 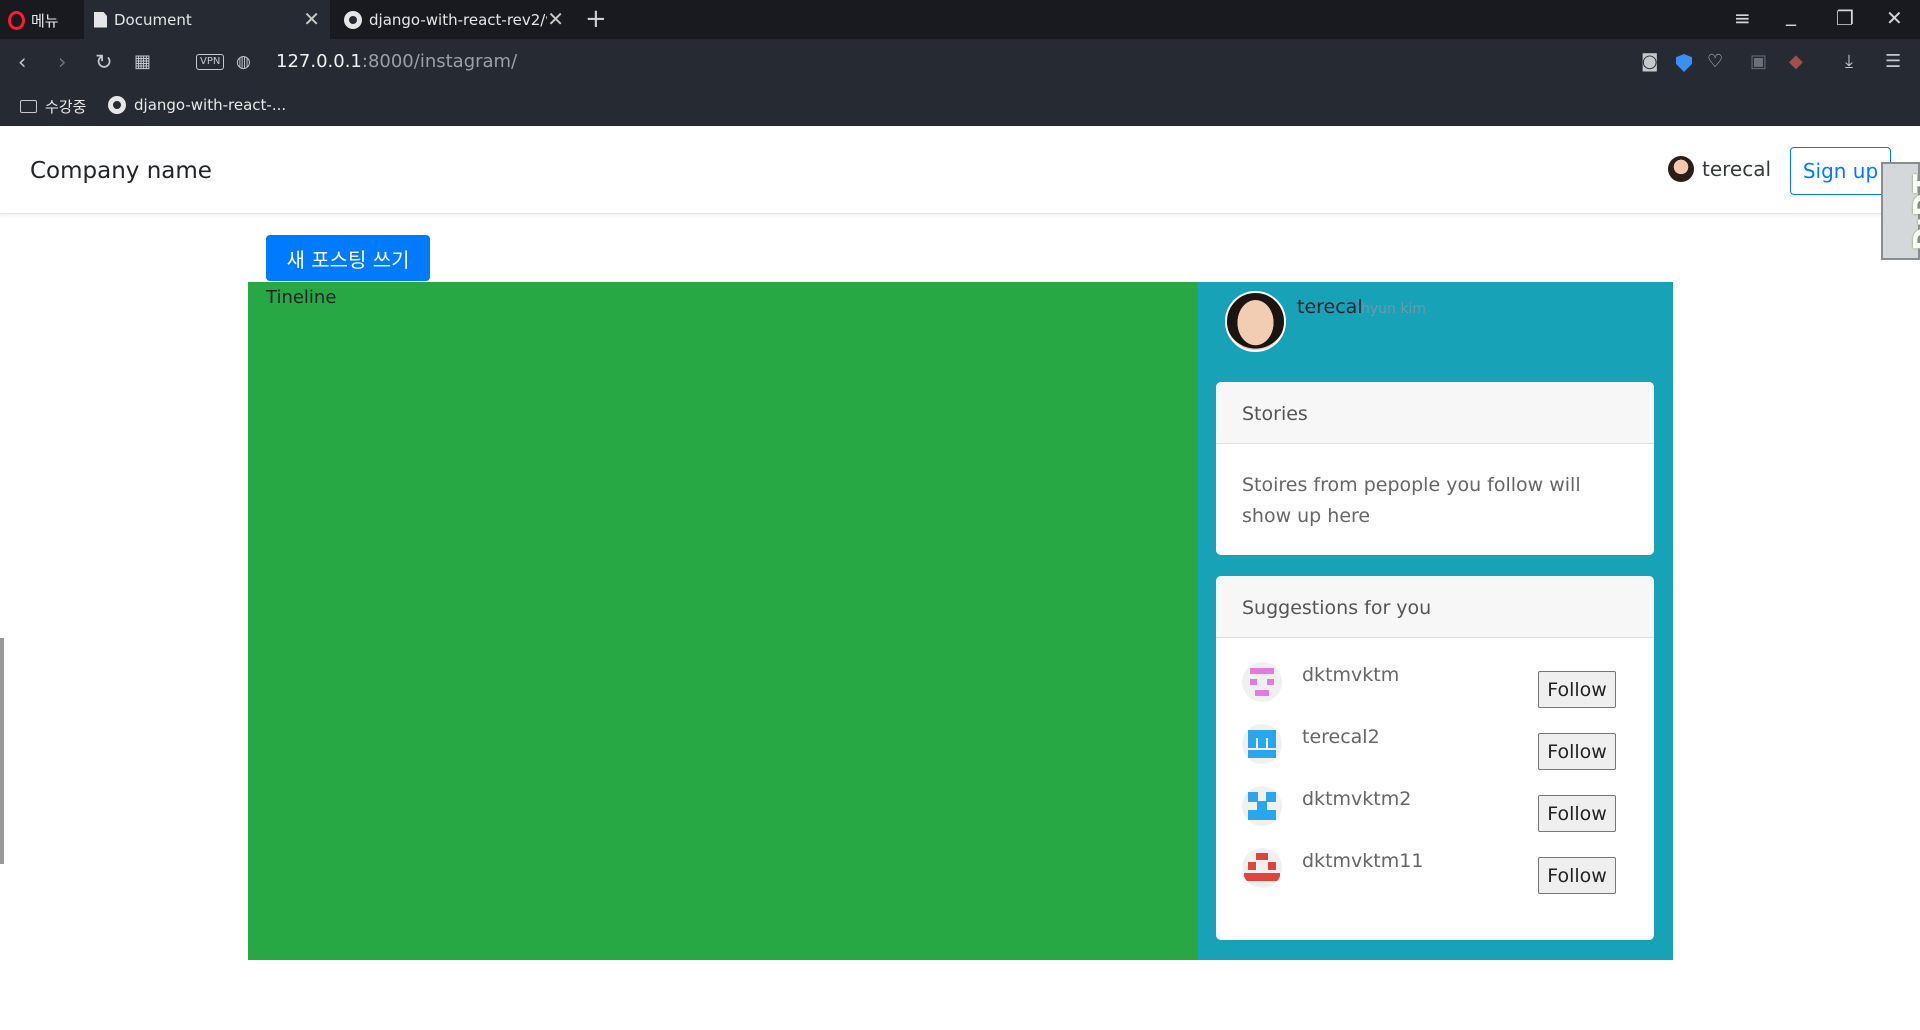 What do you see at coordinates (66, 107) in the screenshot?
I see `bookmark-label: 수강중` at bounding box center [66, 107].